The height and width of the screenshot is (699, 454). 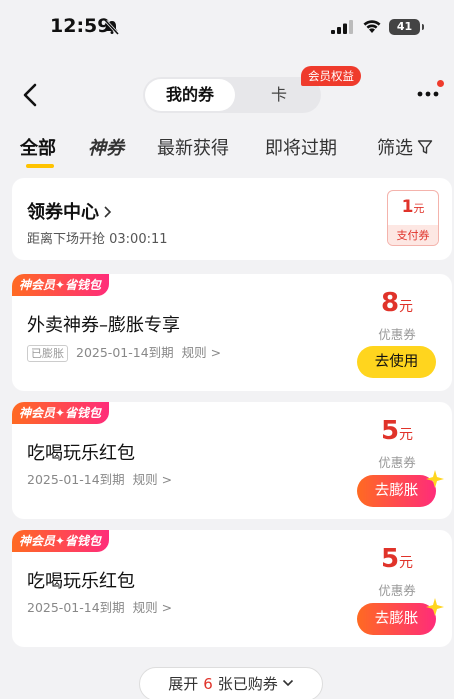 What do you see at coordinates (97, 239) in the screenshot?
I see `next-round-countdown: 距离下场开抢 03:00:11` at bounding box center [97, 239].